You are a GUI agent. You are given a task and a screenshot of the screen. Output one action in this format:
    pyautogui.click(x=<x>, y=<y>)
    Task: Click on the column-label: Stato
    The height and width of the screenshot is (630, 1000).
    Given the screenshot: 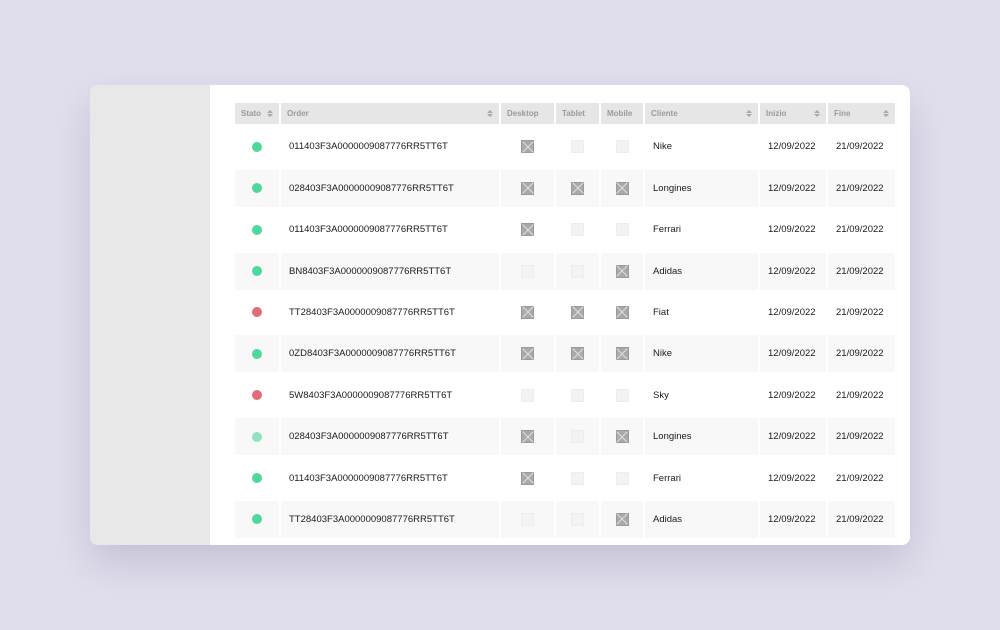 What is the action you would take?
    pyautogui.click(x=251, y=113)
    